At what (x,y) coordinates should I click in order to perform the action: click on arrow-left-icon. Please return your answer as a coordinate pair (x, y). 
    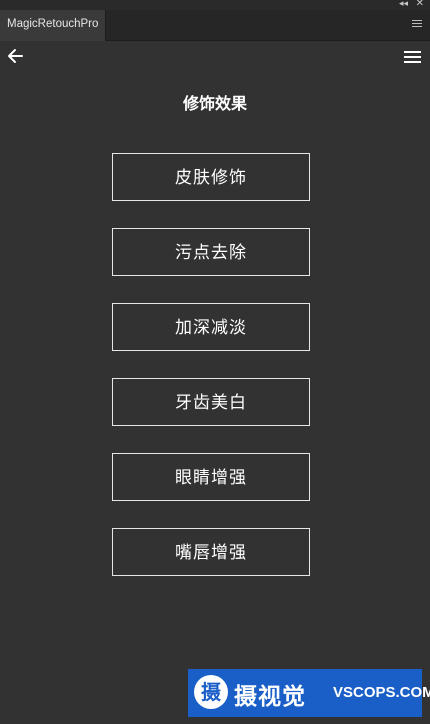
    Looking at the image, I should click on (16, 56).